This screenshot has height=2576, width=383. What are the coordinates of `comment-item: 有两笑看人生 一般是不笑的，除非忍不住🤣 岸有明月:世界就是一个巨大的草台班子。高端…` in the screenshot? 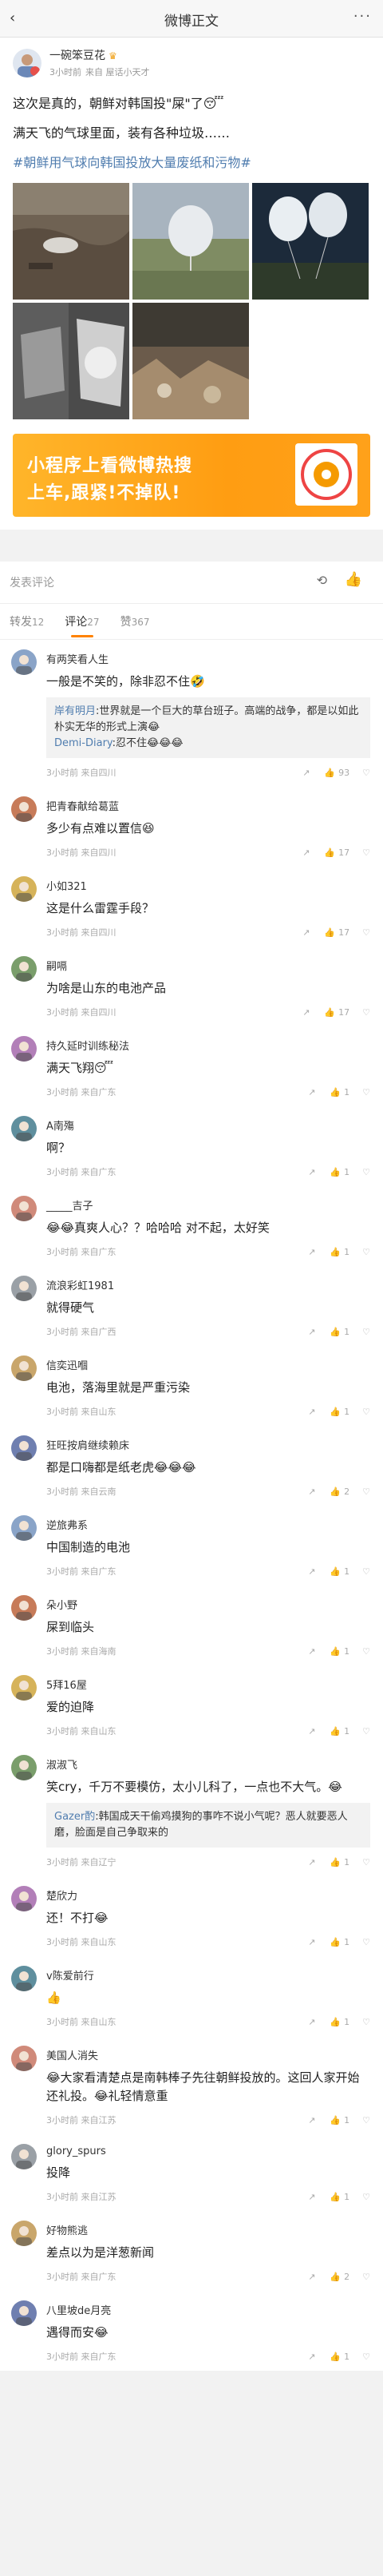 It's located at (191, 713).